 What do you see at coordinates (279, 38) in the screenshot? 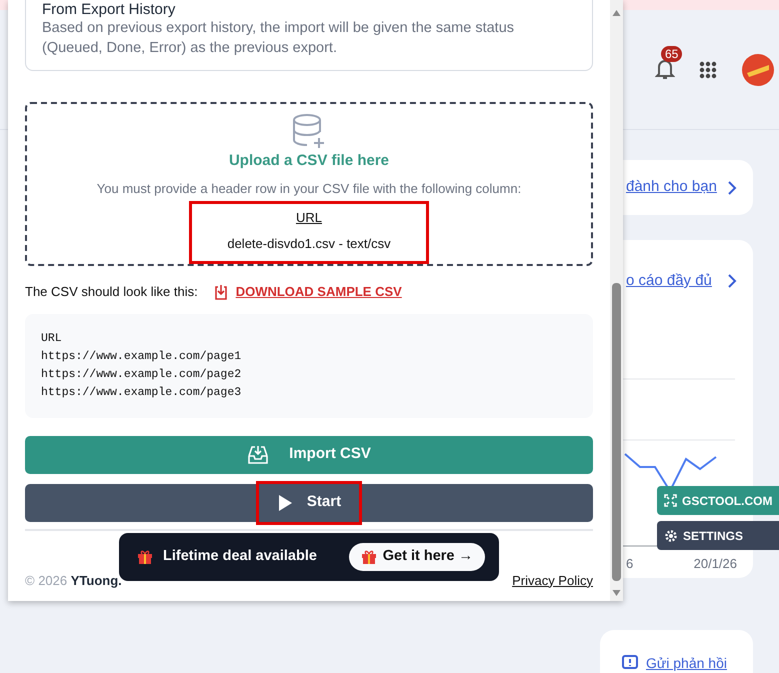
I see `option-description: Based on previous export history, the import will be given the same status (Queued, Done, Error) as the previous export.` at bounding box center [279, 38].